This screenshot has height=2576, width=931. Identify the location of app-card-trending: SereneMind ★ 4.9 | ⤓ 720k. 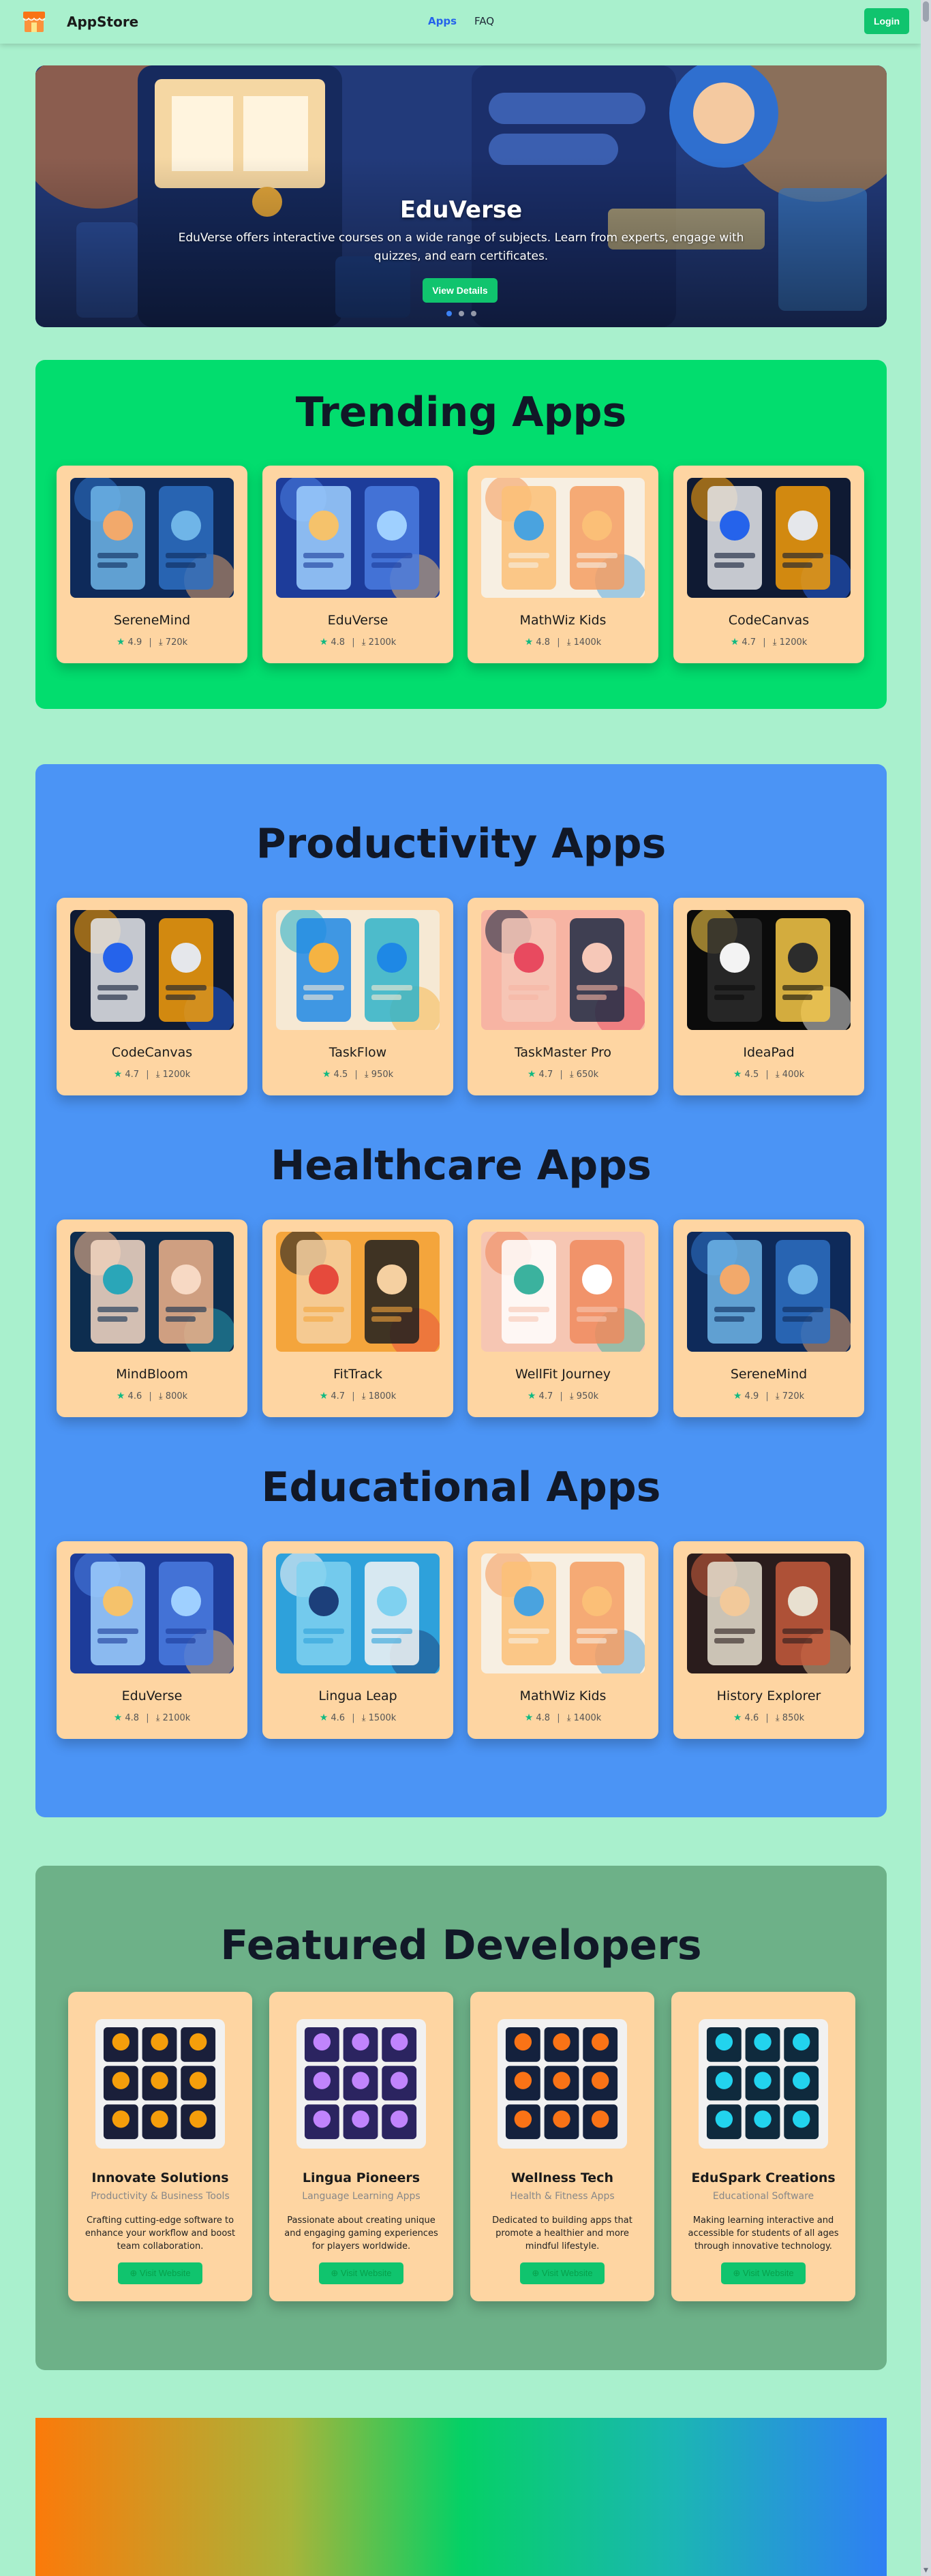
(152, 564).